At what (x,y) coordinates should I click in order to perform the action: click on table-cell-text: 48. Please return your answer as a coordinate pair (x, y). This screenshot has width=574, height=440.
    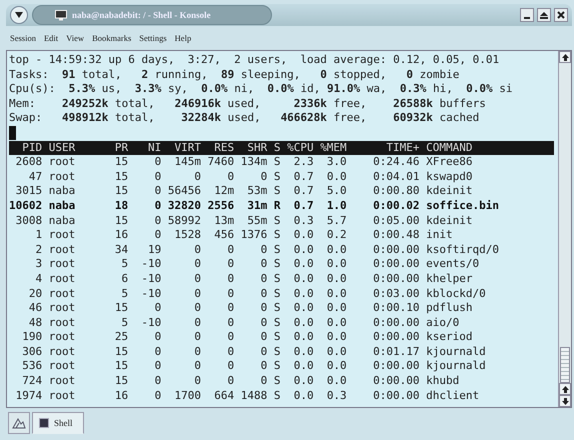
    Looking at the image, I should click on (35, 323).